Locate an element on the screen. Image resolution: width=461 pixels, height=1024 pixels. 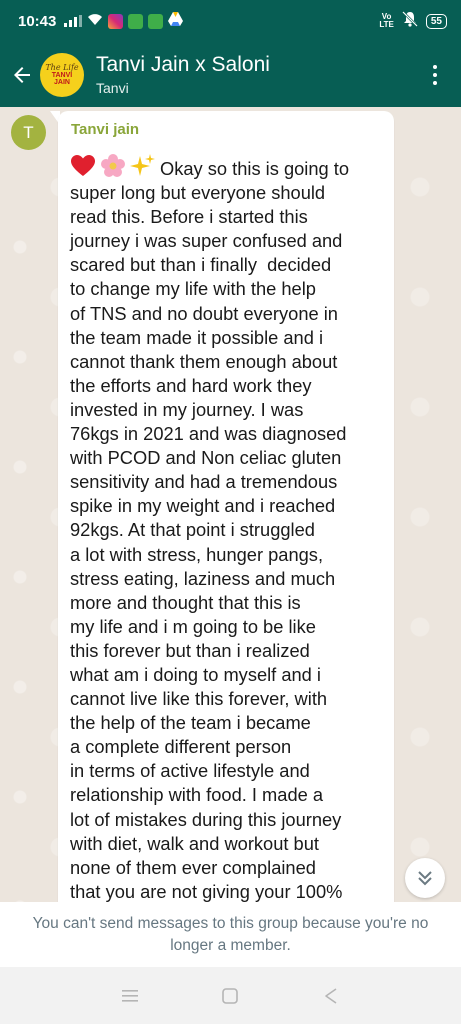
scroll-to-bottom-button is located at coordinates (425, 878).